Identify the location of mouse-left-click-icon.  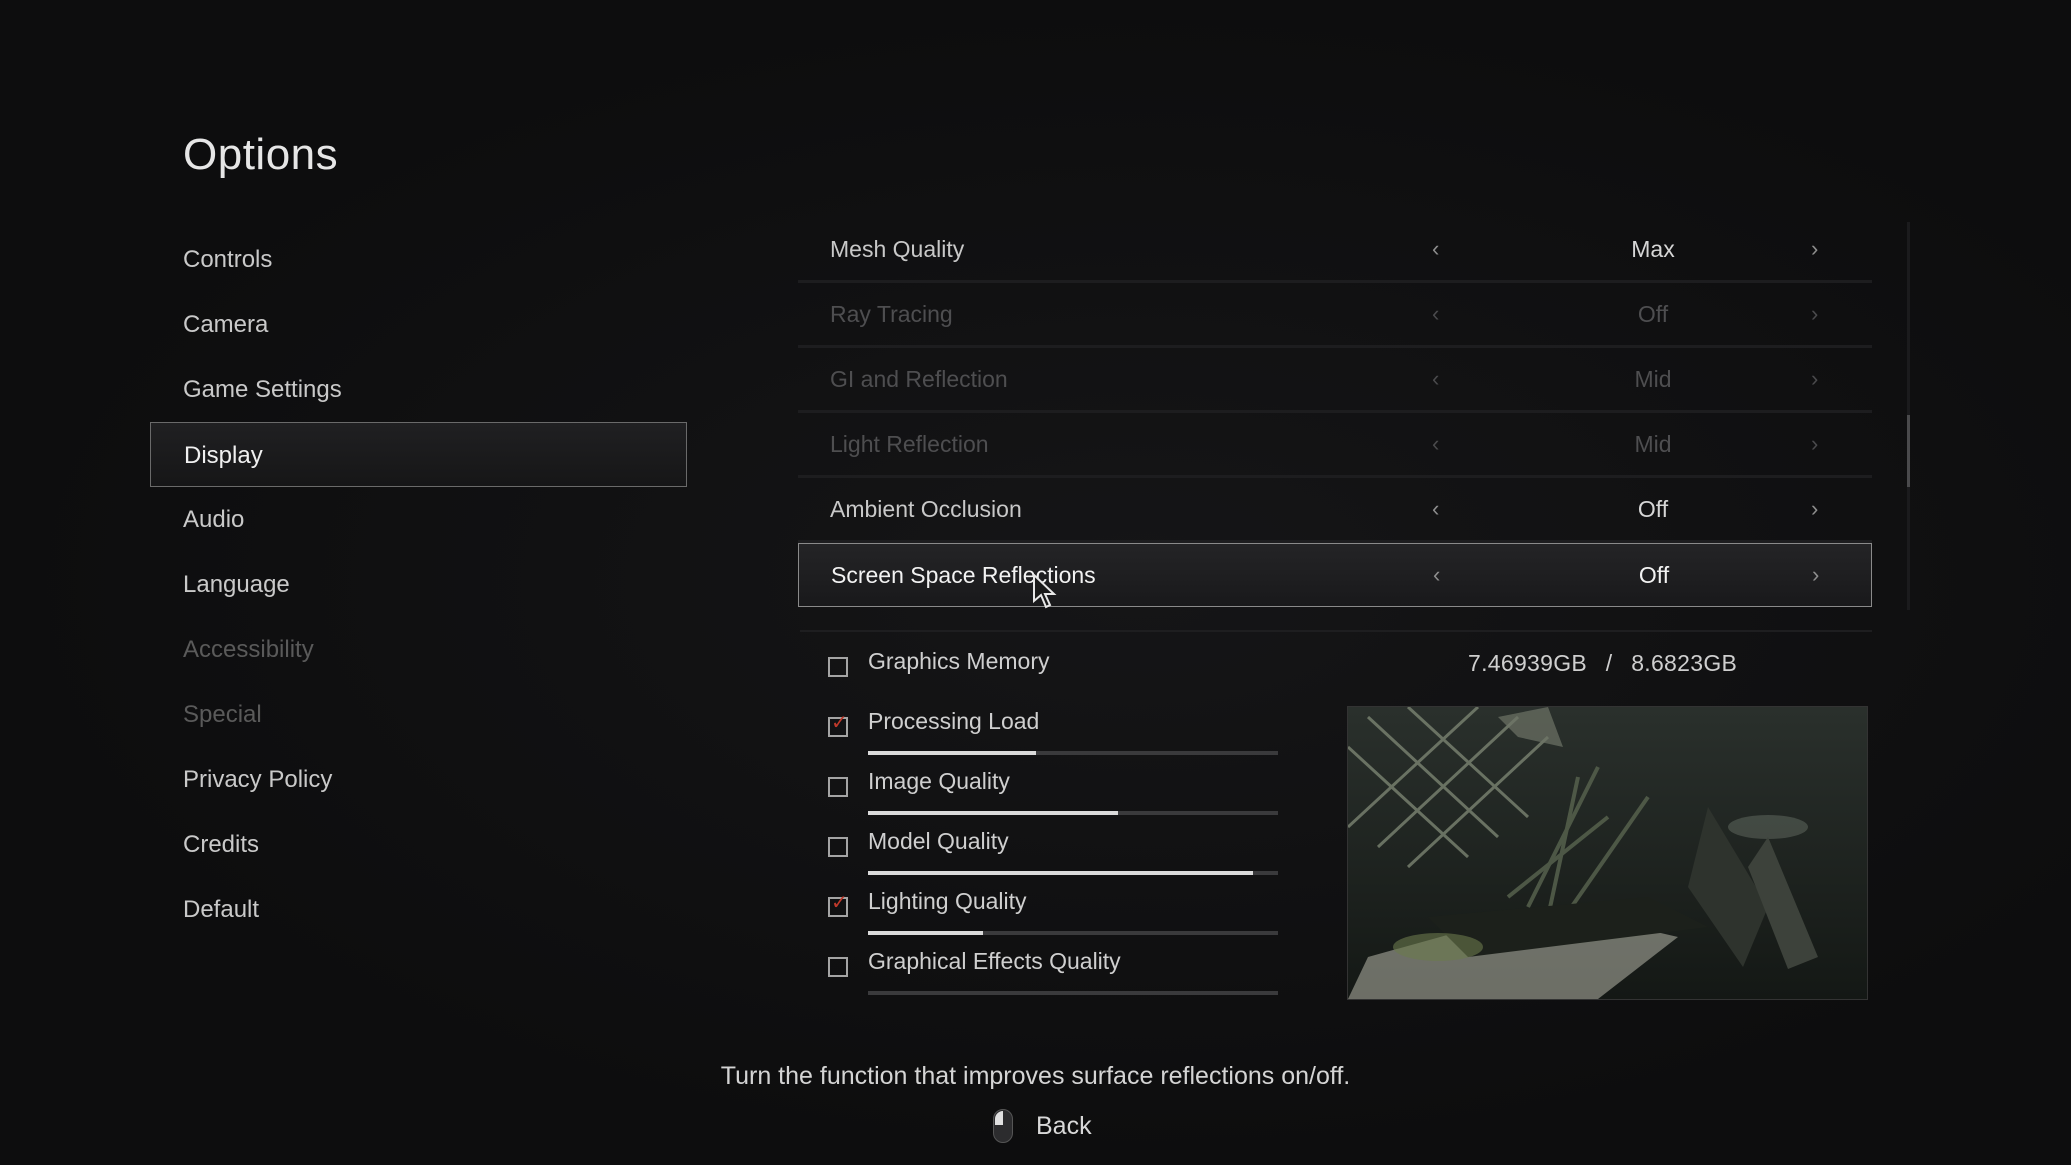
(1003, 1126).